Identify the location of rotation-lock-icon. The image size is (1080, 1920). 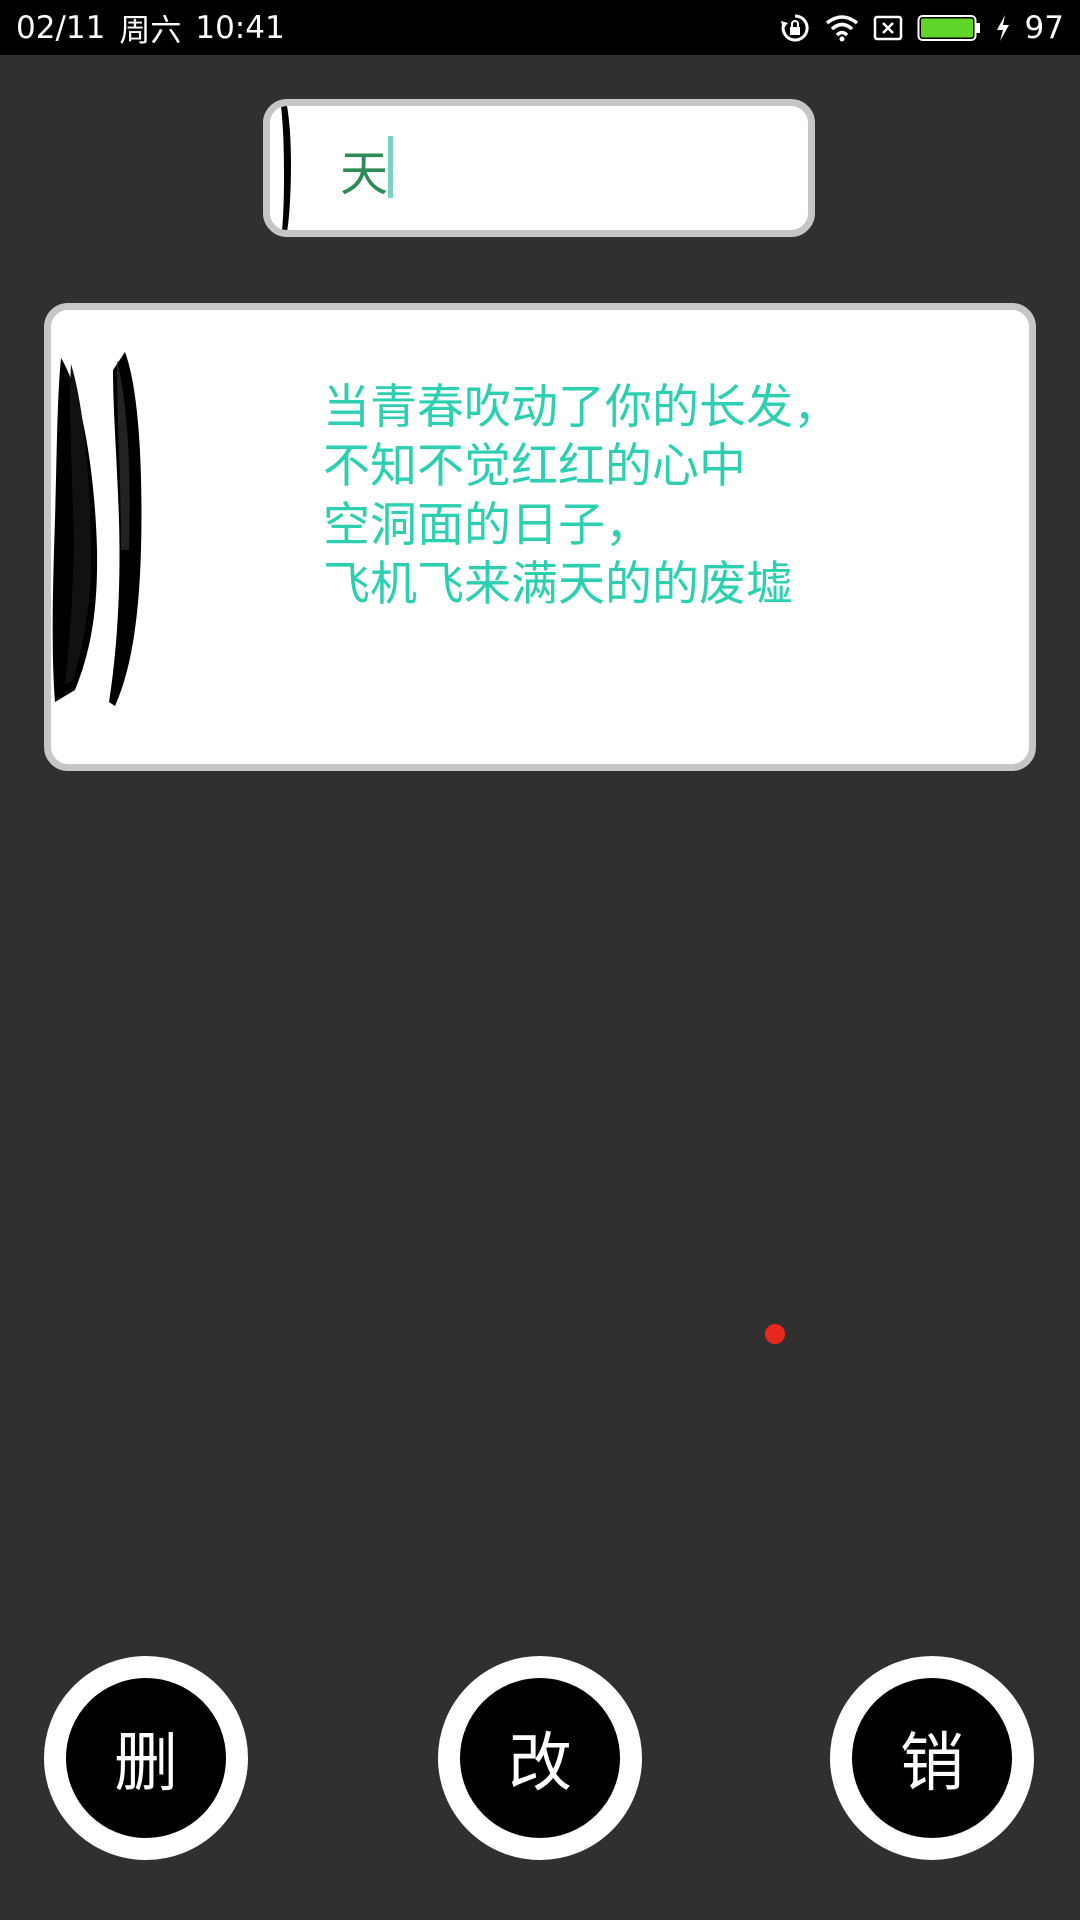
(795, 28).